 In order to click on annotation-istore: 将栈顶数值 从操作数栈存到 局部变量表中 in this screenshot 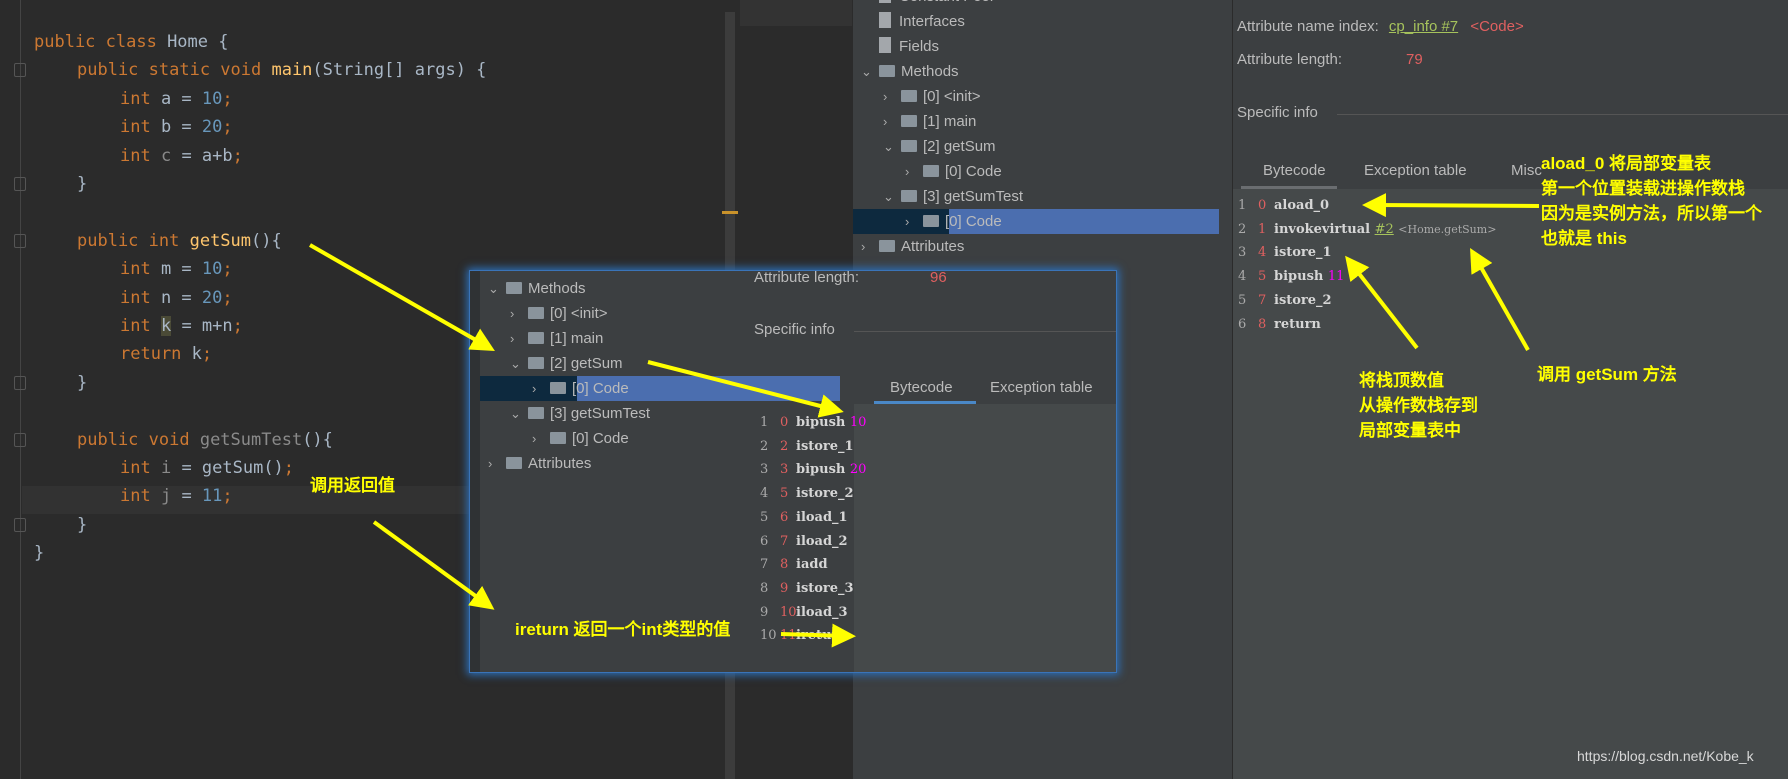, I will do `click(1418, 405)`.